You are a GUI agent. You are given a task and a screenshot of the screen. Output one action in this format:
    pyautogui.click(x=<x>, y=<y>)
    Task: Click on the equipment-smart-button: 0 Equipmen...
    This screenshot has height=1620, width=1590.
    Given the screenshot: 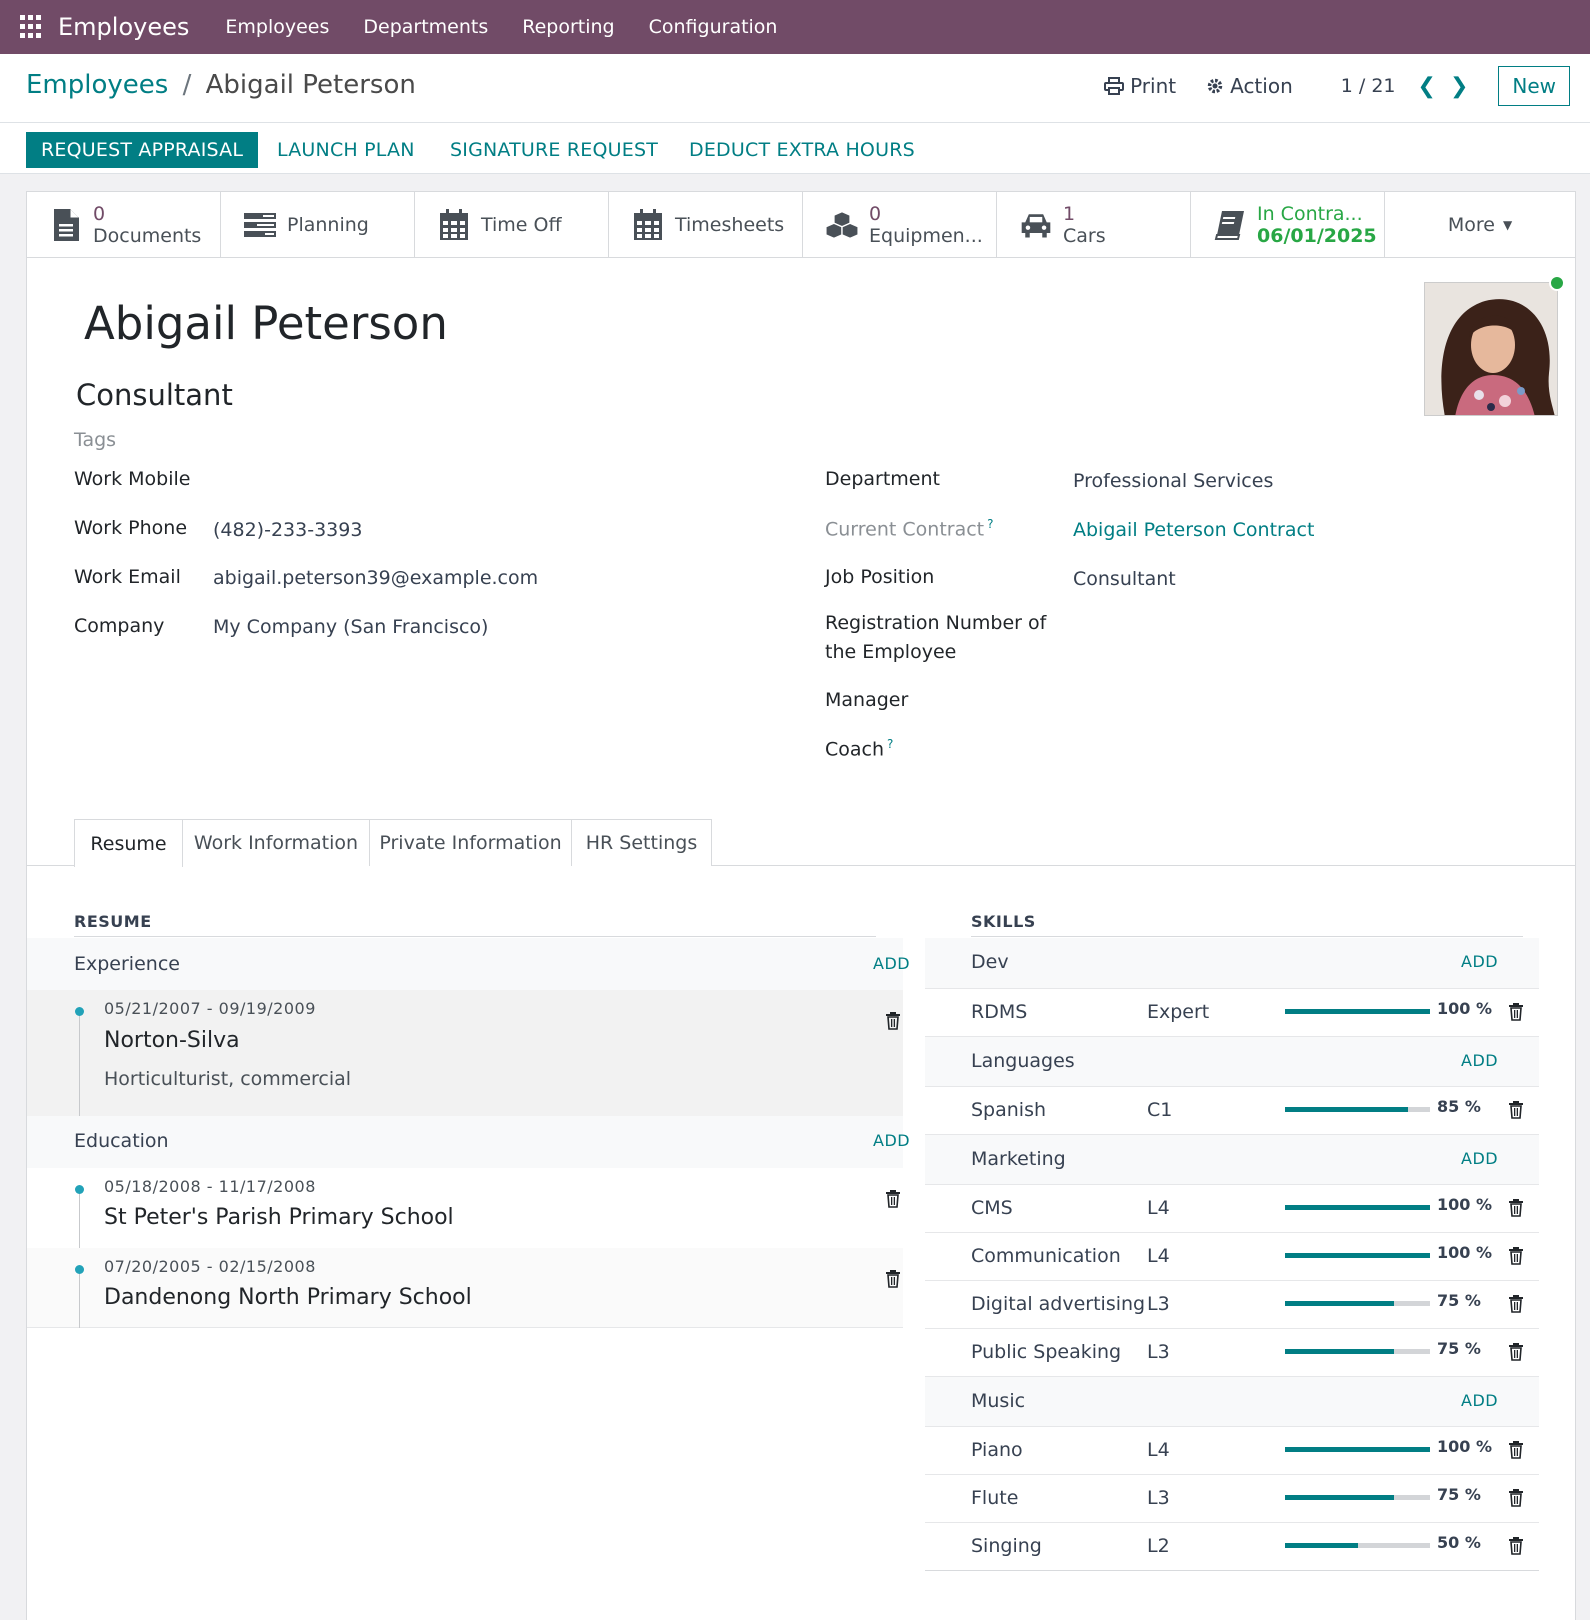 What is the action you would take?
    pyautogui.click(x=900, y=225)
    